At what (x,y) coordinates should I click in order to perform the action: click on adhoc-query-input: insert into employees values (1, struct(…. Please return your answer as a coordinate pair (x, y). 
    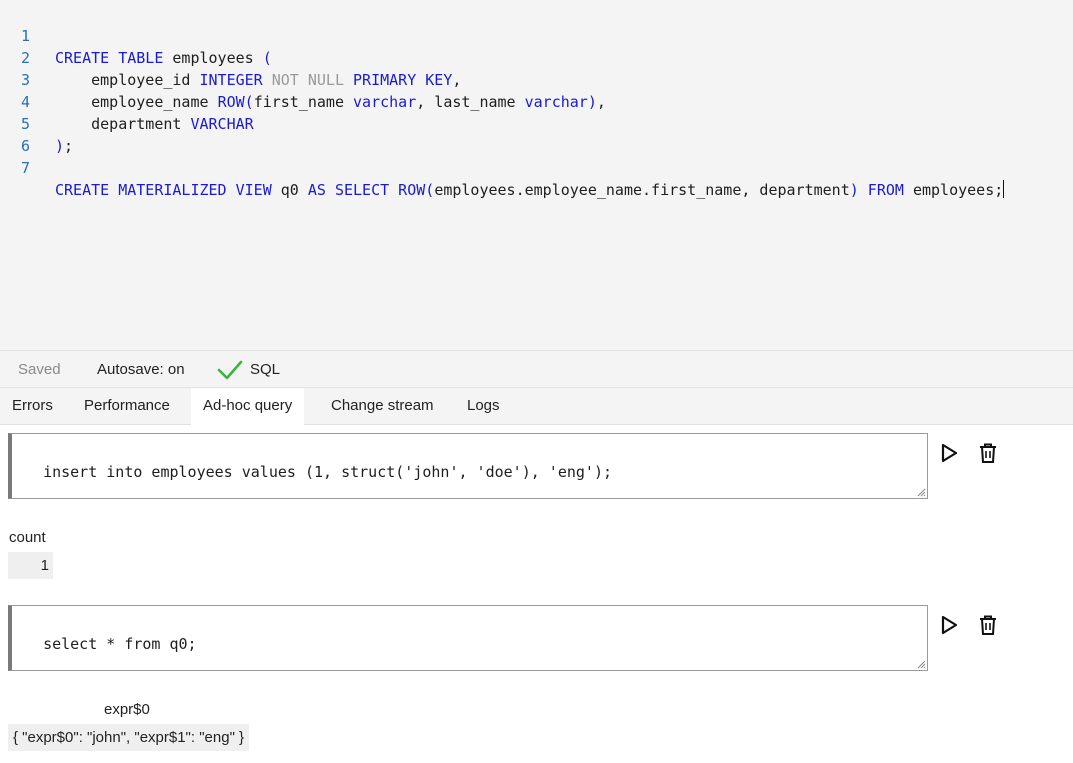
    Looking at the image, I should click on (468, 466).